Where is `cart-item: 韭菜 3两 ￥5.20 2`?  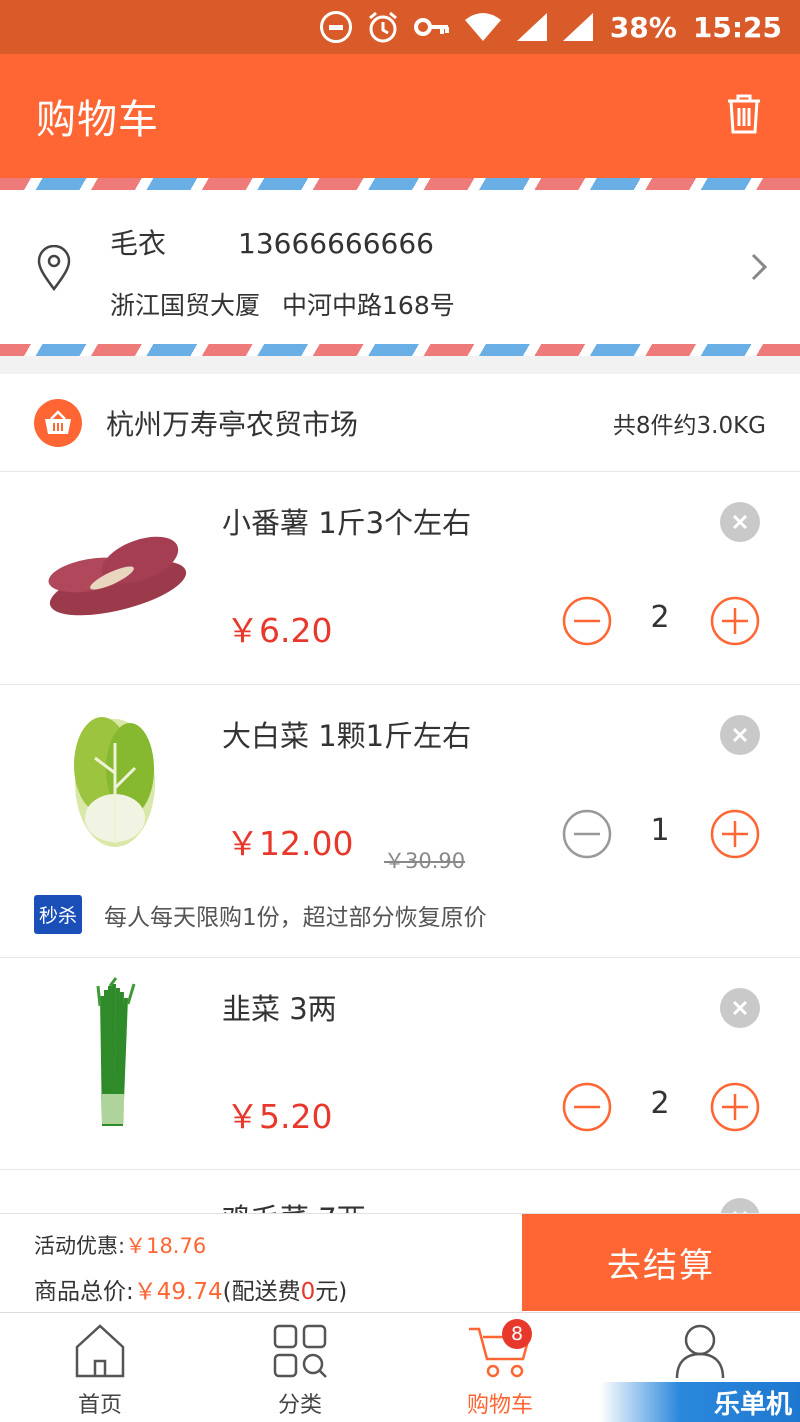
cart-item: 韭菜 3两 ￥5.20 2 is located at coordinates (400, 1064).